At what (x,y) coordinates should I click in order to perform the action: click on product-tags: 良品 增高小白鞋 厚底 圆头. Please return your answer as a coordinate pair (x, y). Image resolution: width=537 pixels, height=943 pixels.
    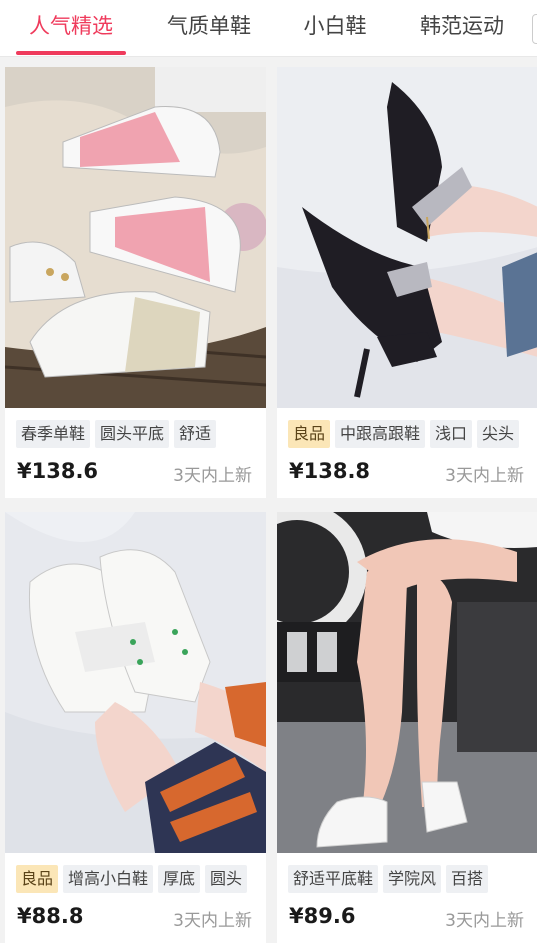
    Looking at the image, I should click on (132, 879).